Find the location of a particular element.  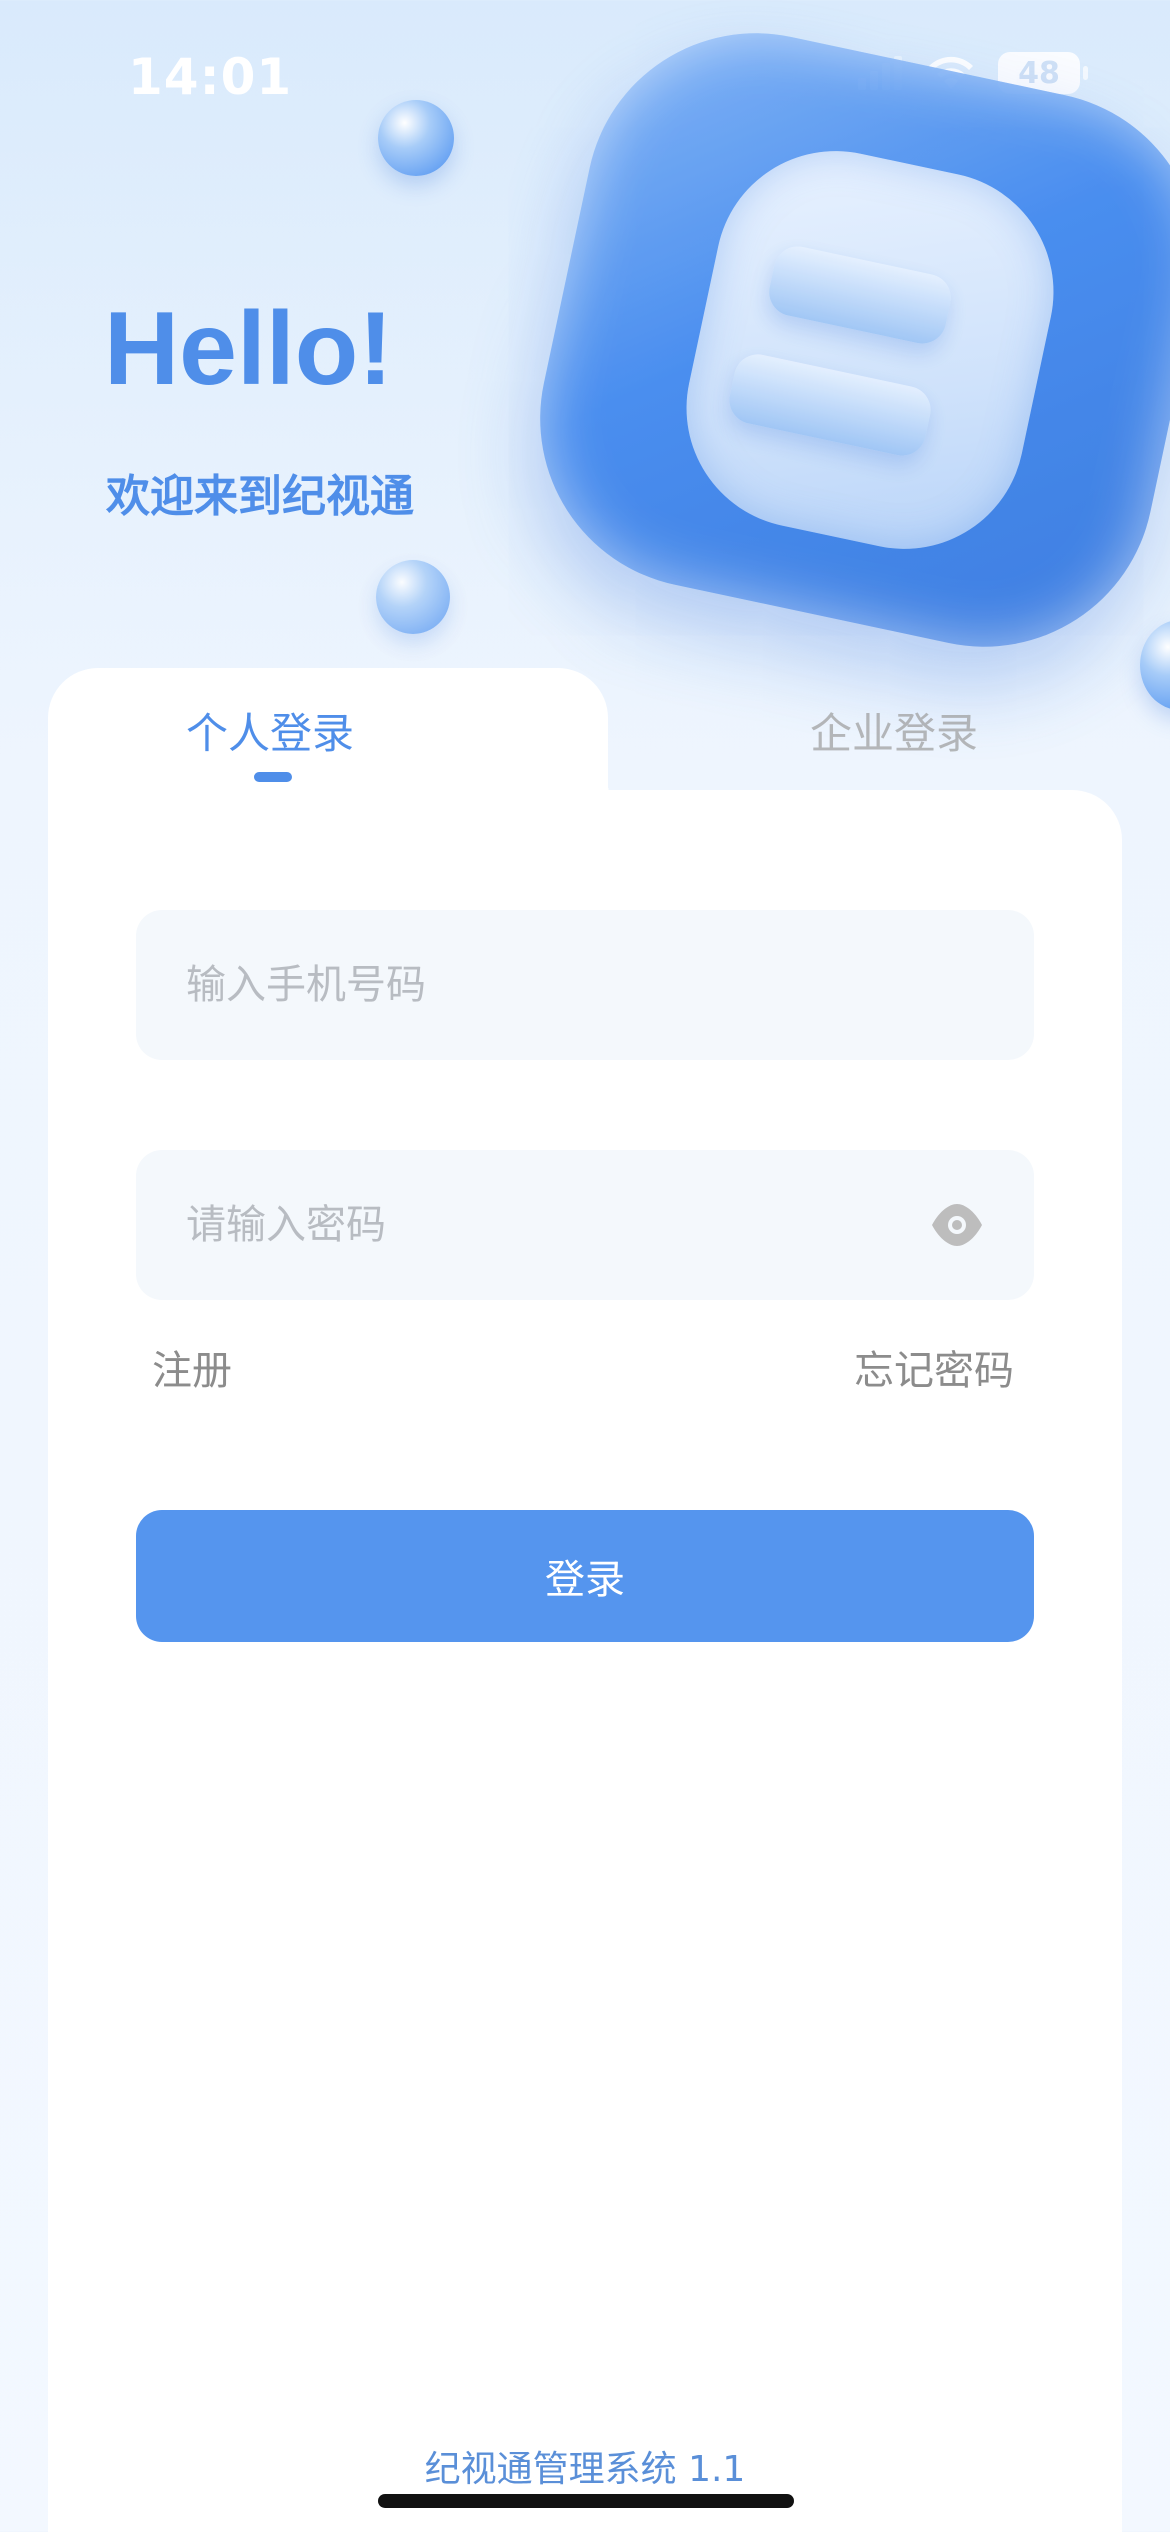

app-version-footer: 纪视通管理系统 1.1 is located at coordinates (585, 2469).